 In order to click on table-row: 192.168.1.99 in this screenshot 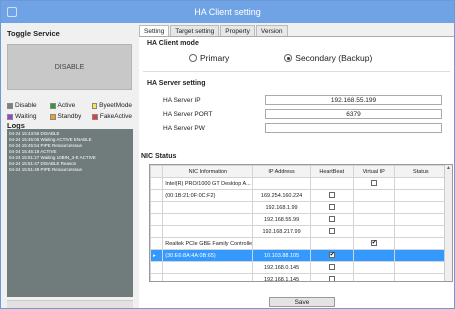, I will do `click(299, 207)`.